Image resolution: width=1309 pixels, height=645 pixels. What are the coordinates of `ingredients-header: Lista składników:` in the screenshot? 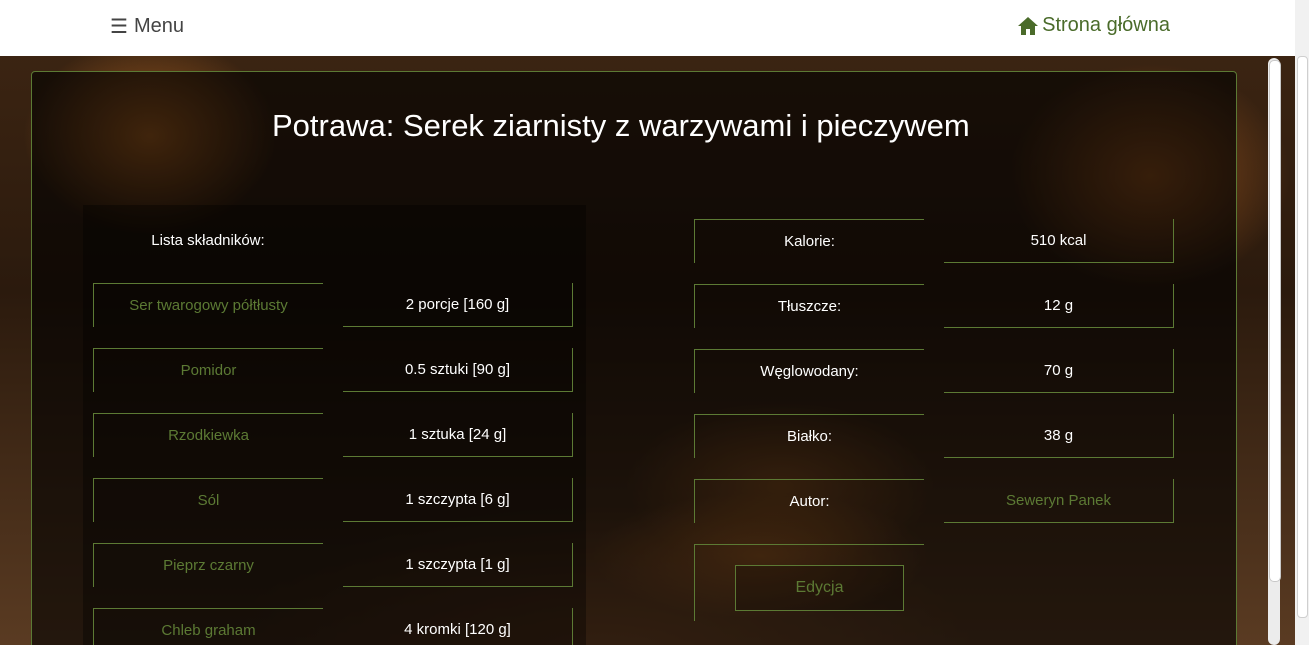 It's located at (208, 240).